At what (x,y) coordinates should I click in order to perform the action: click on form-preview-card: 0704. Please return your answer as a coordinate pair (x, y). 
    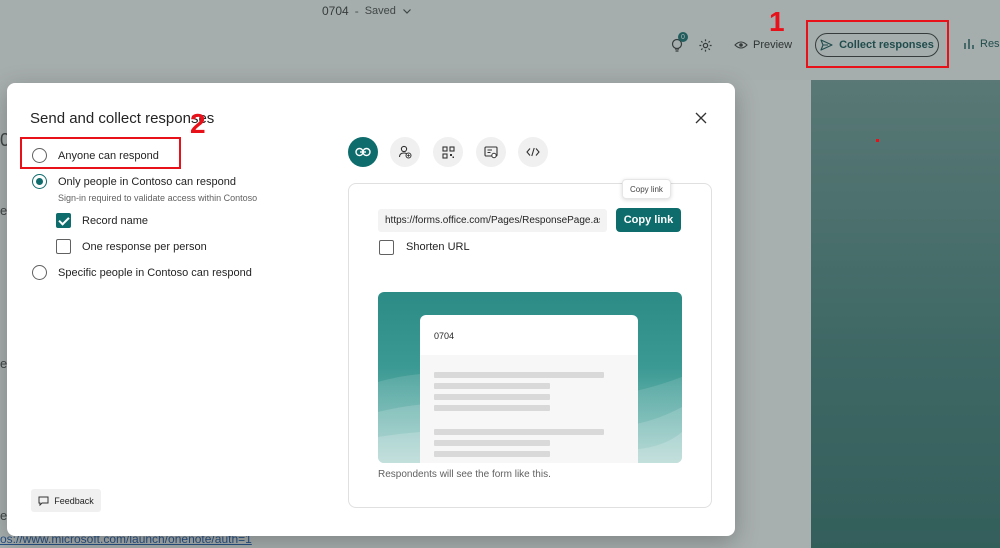
    Looking at the image, I should click on (530, 377).